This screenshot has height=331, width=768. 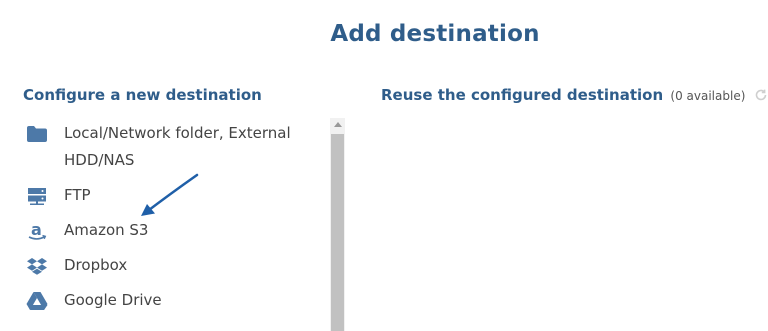 I want to click on folder-icon, so click(x=37, y=133).